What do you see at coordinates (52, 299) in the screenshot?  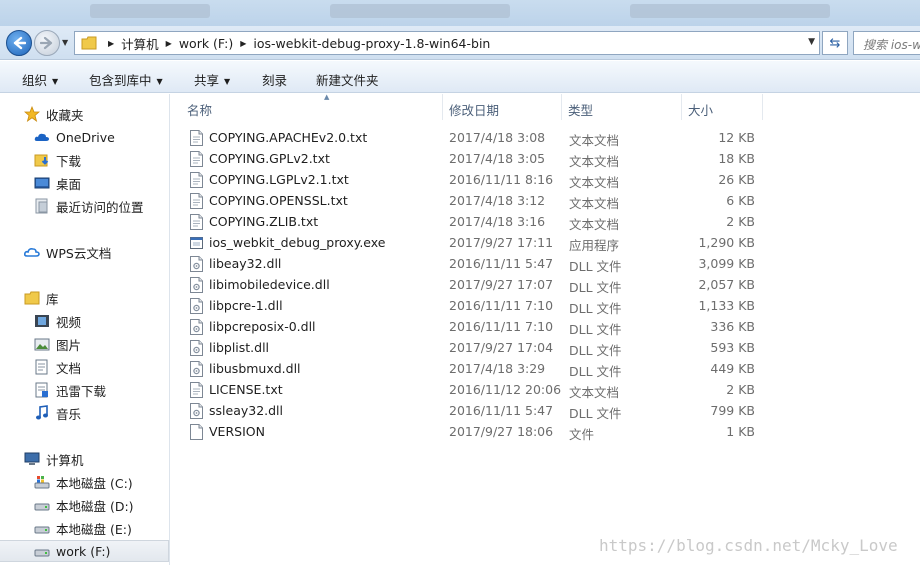 I see `sidebar-label: 库` at bounding box center [52, 299].